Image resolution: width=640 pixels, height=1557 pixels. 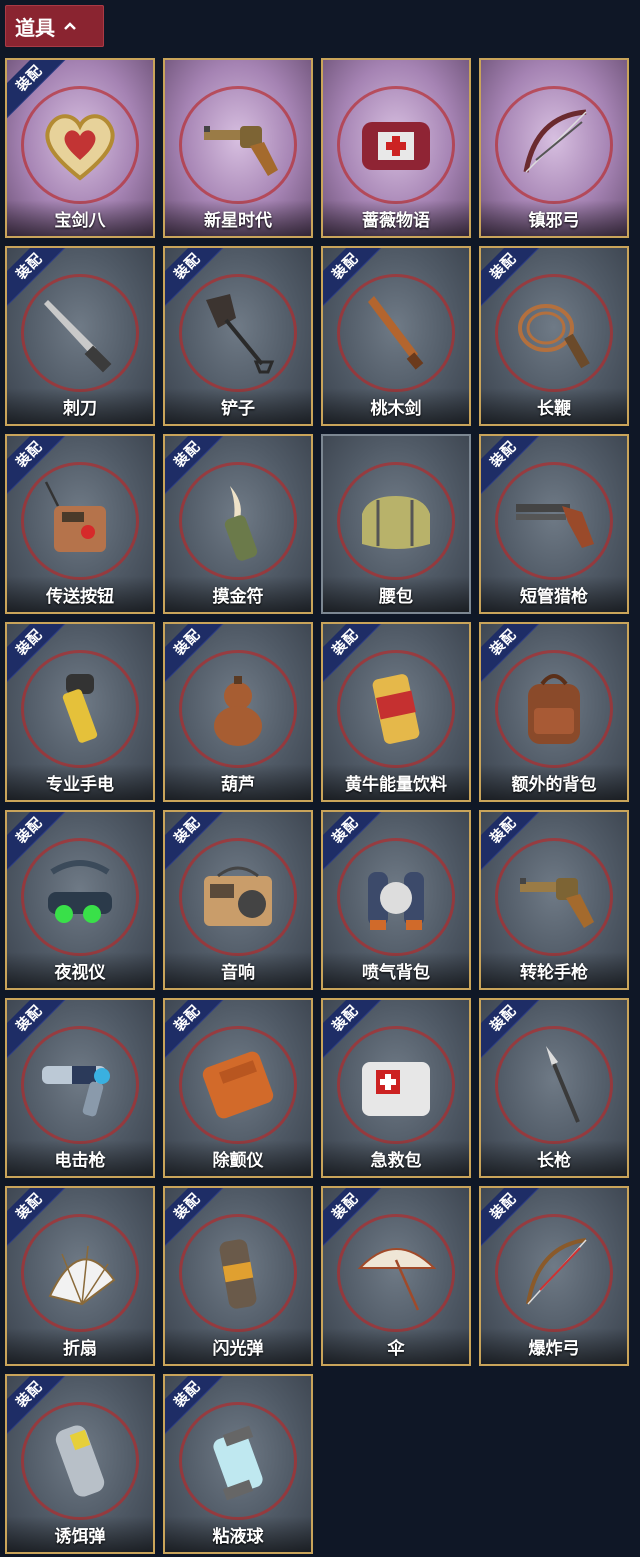 I want to click on item-card: 装配 黄牛能量饮料, so click(x=396, y=712).